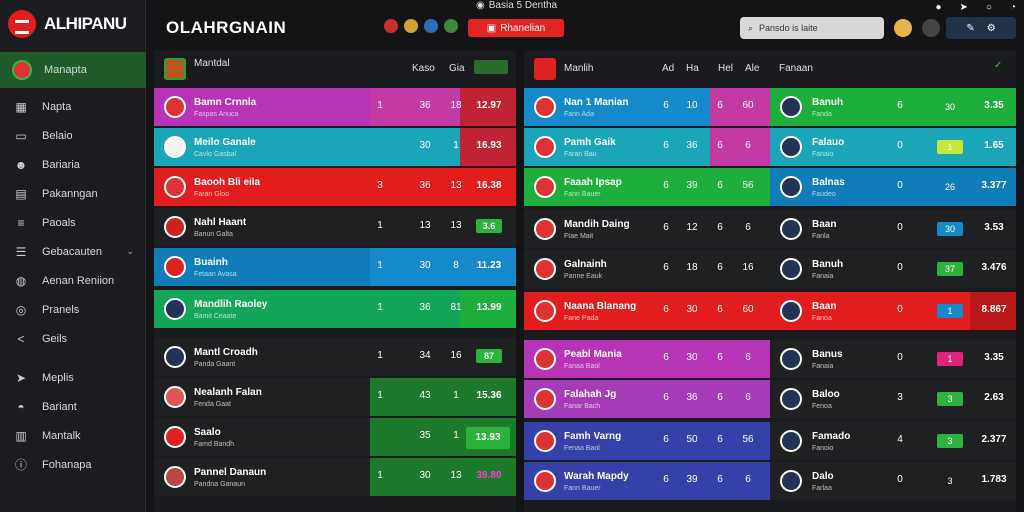  What do you see at coordinates (998, 65) in the screenshot?
I see `check-icon: ✓` at bounding box center [998, 65].